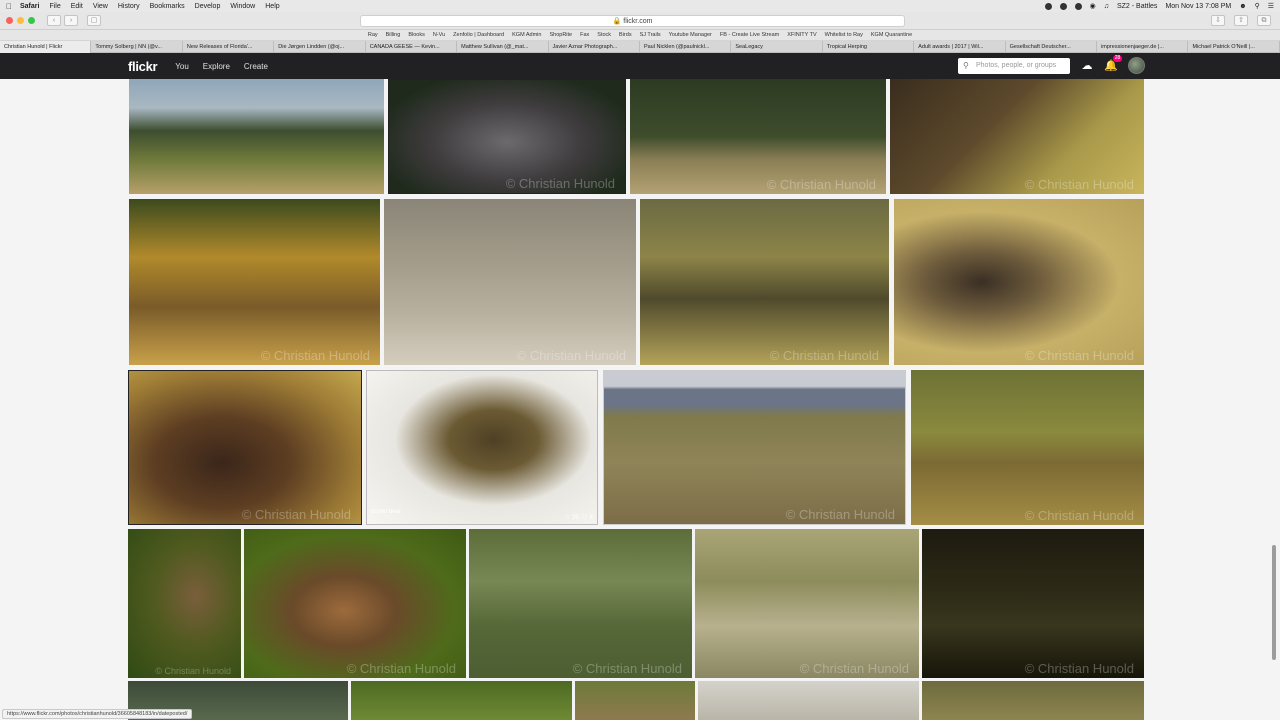 This screenshot has width=1280, height=720. I want to click on favorite-star-icon: ☆, so click(567, 518).